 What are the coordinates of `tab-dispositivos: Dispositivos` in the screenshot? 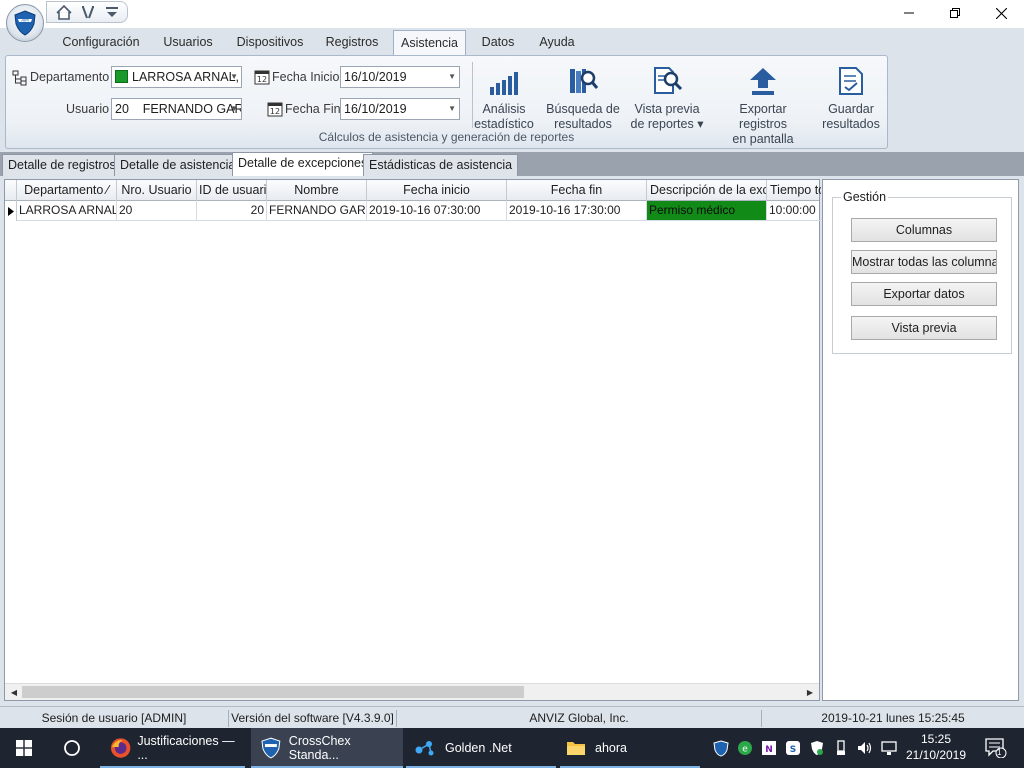 It's located at (270, 42).